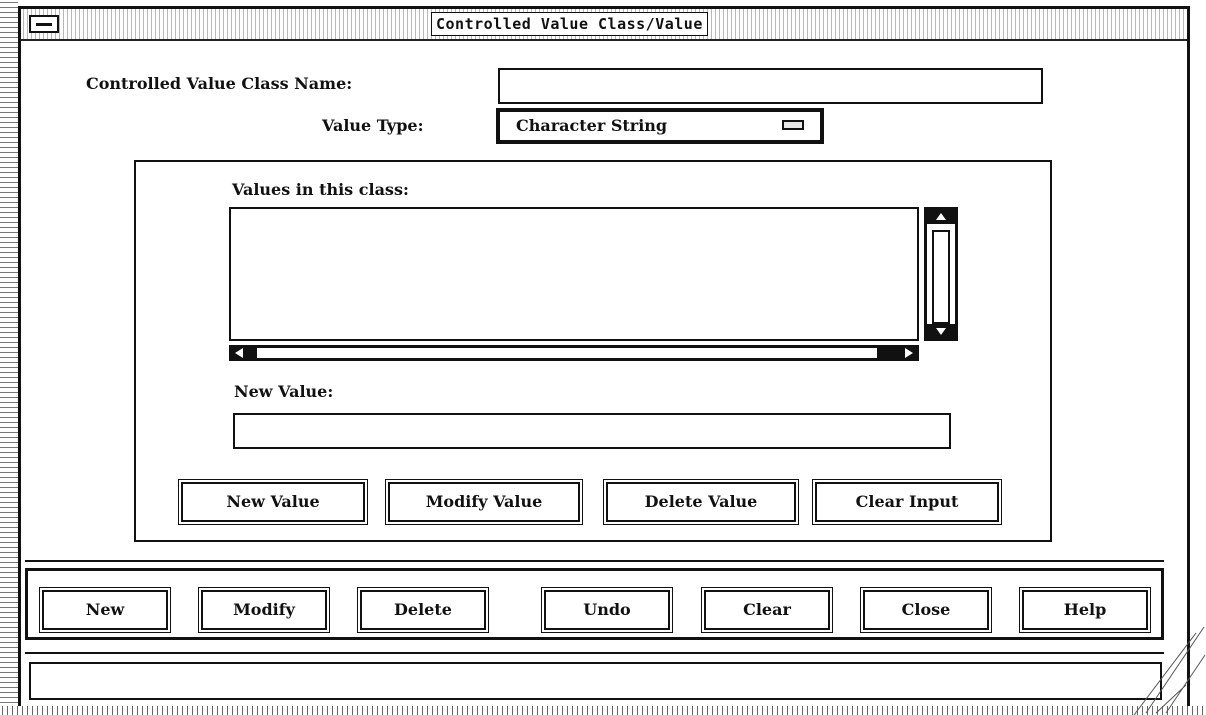  Describe the element at coordinates (1085, 610) in the screenshot. I see `help-button: Help` at that location.